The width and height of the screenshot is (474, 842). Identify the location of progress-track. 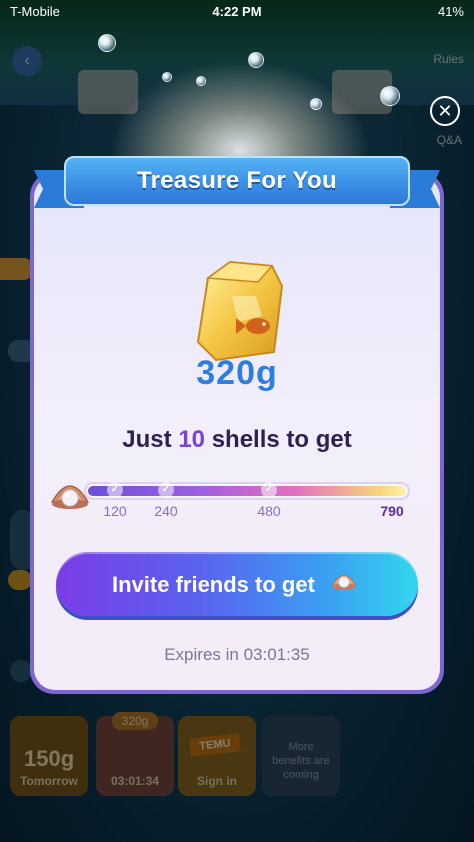
(247, 491).